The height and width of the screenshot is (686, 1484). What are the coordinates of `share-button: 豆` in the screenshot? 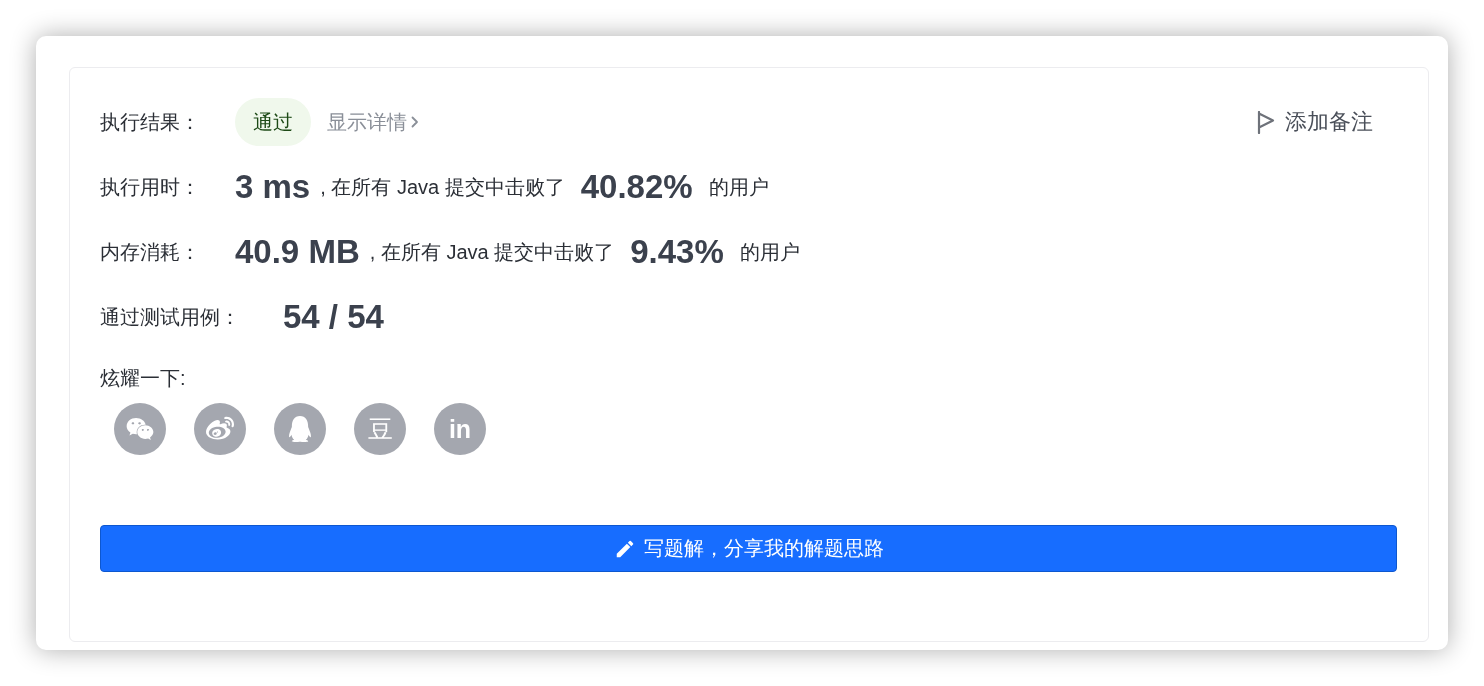 It's located at (380, 429).